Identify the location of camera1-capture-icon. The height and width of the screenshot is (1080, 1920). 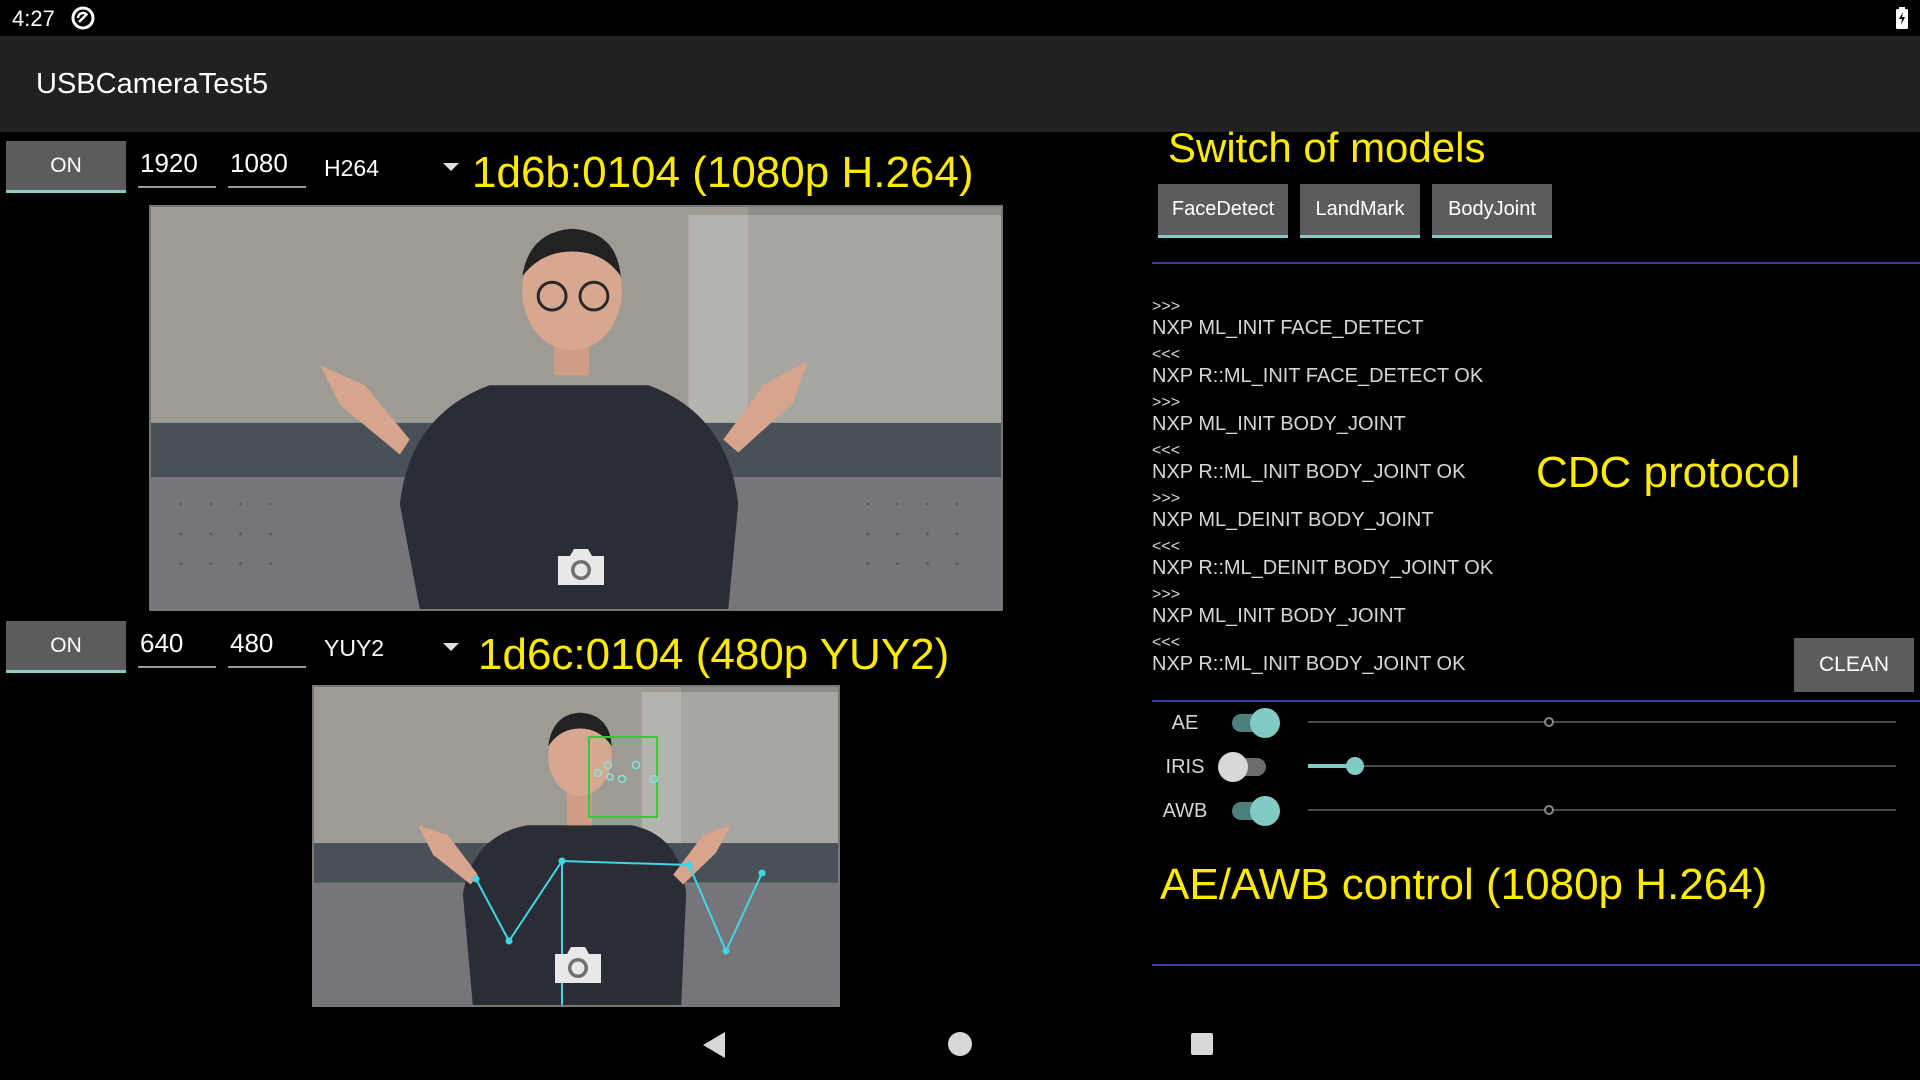
(581, 567).